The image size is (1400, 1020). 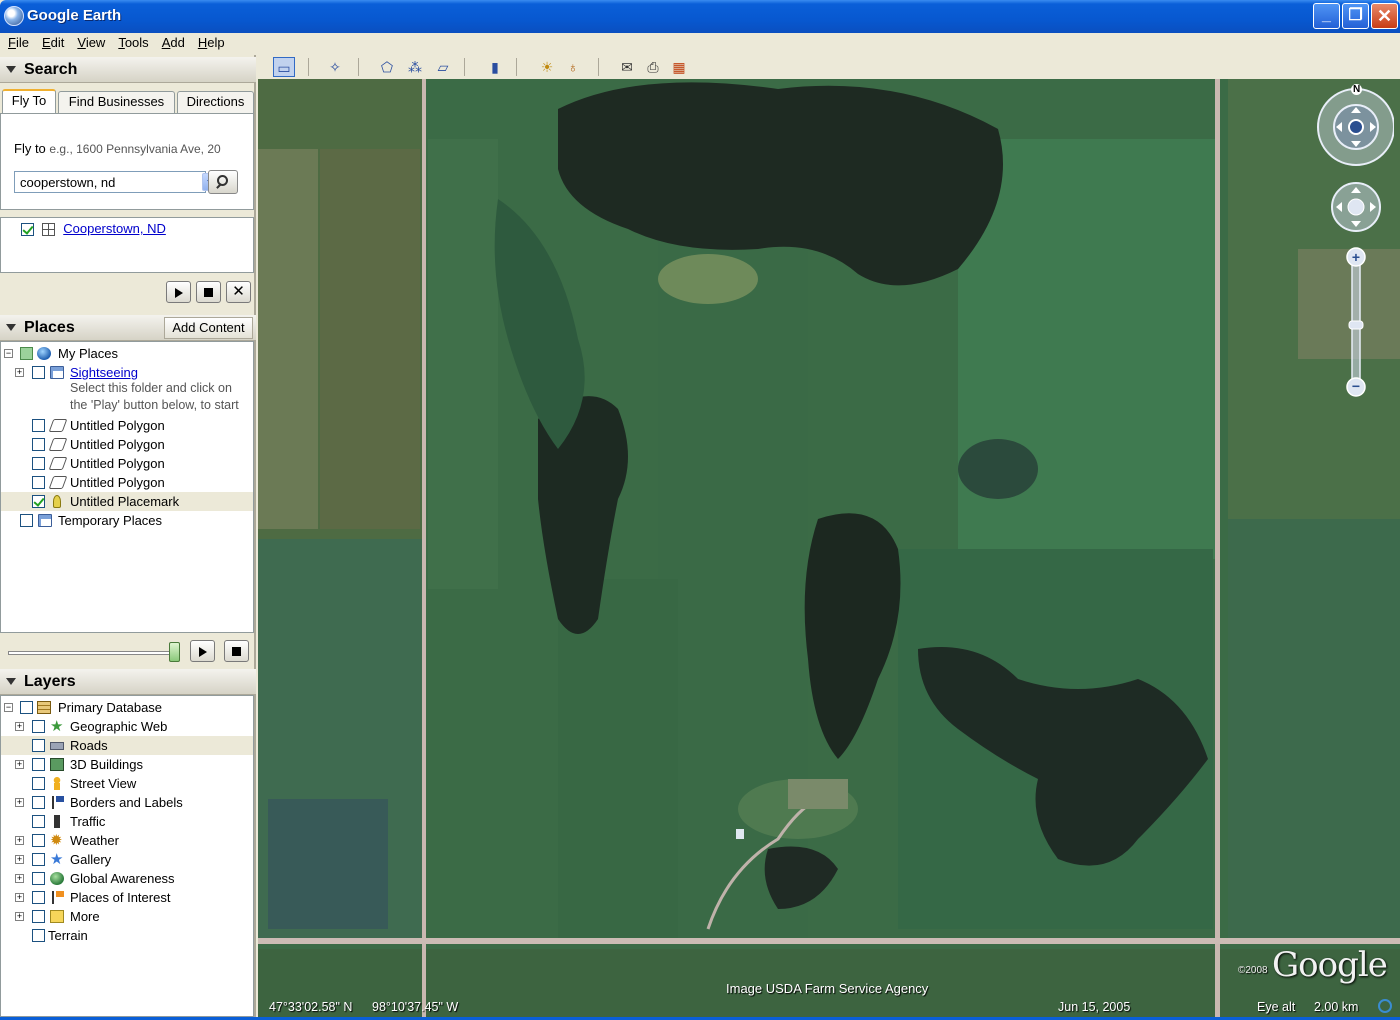 I want to click on tree-item-primary-database: − Primary Database, so click(x=127, y=707).